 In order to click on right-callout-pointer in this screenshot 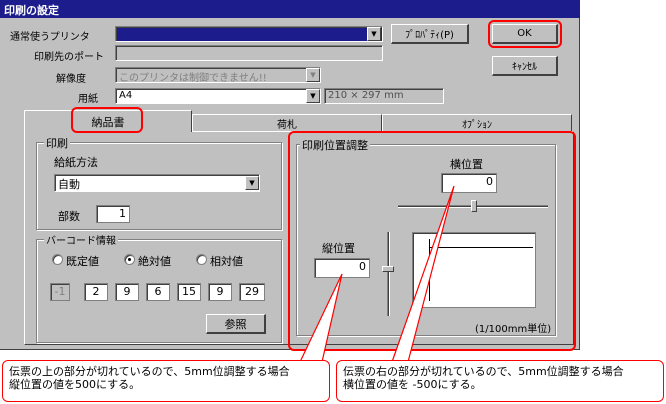, I will do `click(423, 274)`.